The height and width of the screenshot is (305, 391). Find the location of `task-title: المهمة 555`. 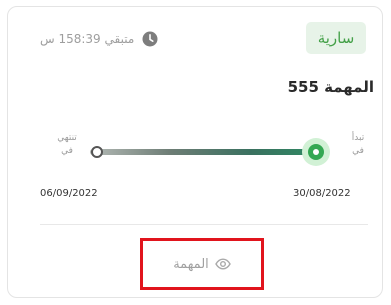

task-title: المهمة 555 is located at coordinates (330, 87).